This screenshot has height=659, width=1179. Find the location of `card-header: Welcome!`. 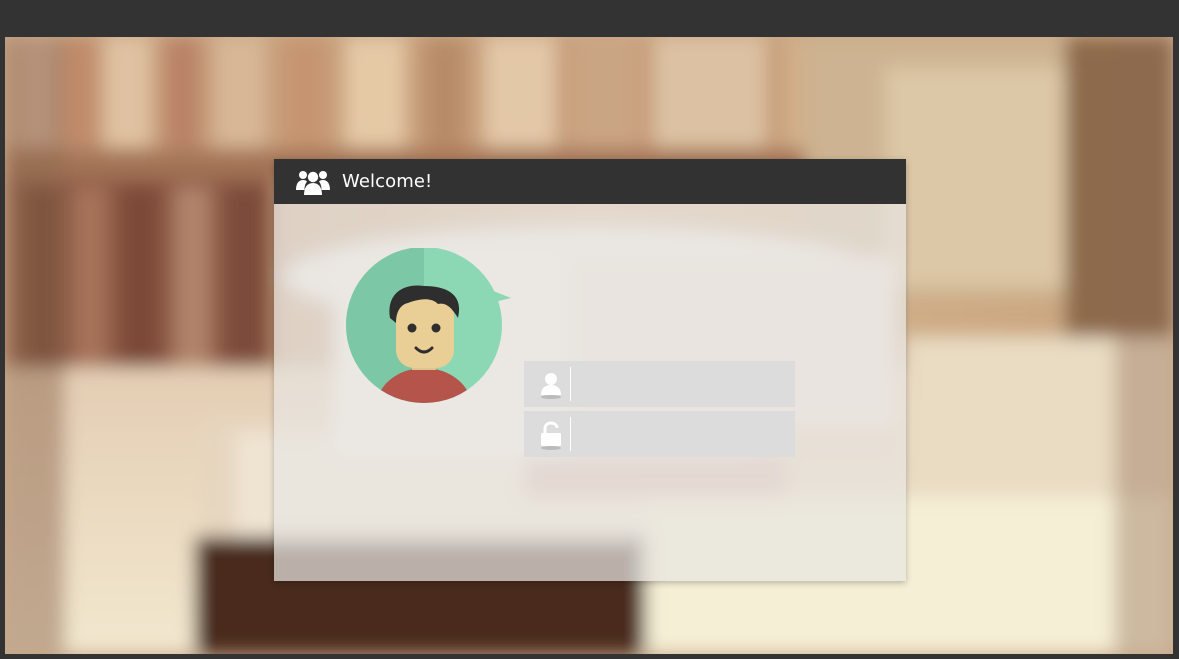

card-header: Welcome! is located at coordinates (590, 181).